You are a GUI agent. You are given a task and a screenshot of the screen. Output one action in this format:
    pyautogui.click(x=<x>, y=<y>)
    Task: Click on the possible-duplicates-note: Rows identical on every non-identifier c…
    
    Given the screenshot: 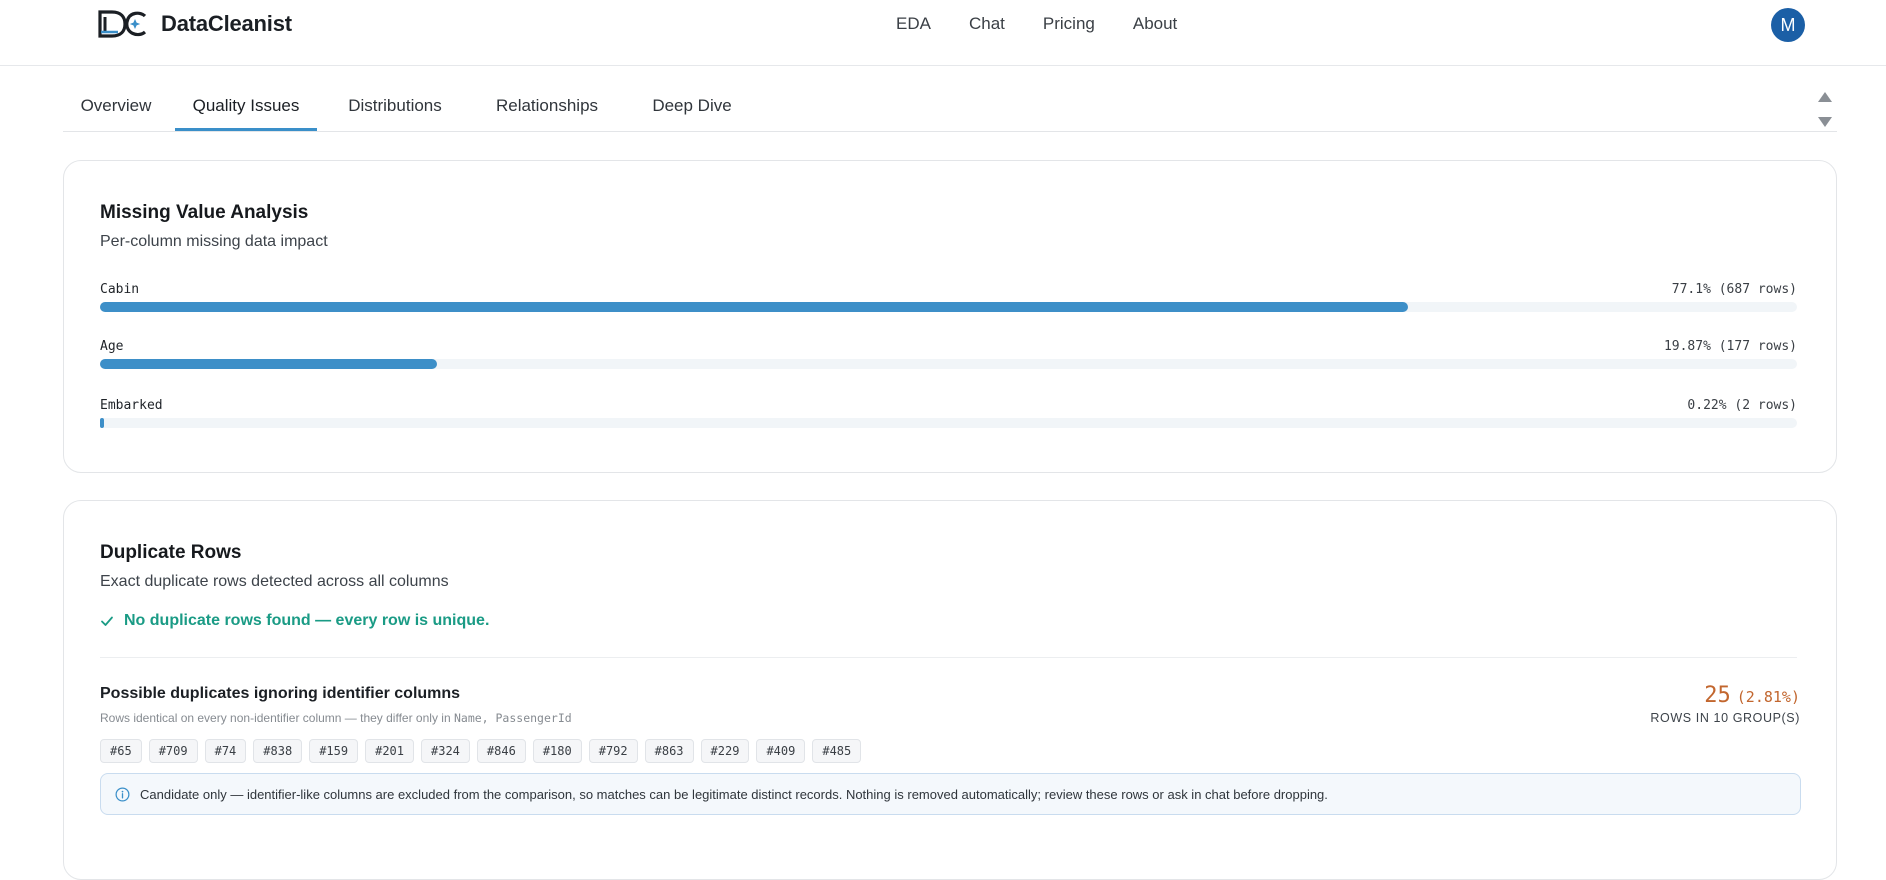 What is the action you would take?
    pyautogui.click(x=336, y=718)
    